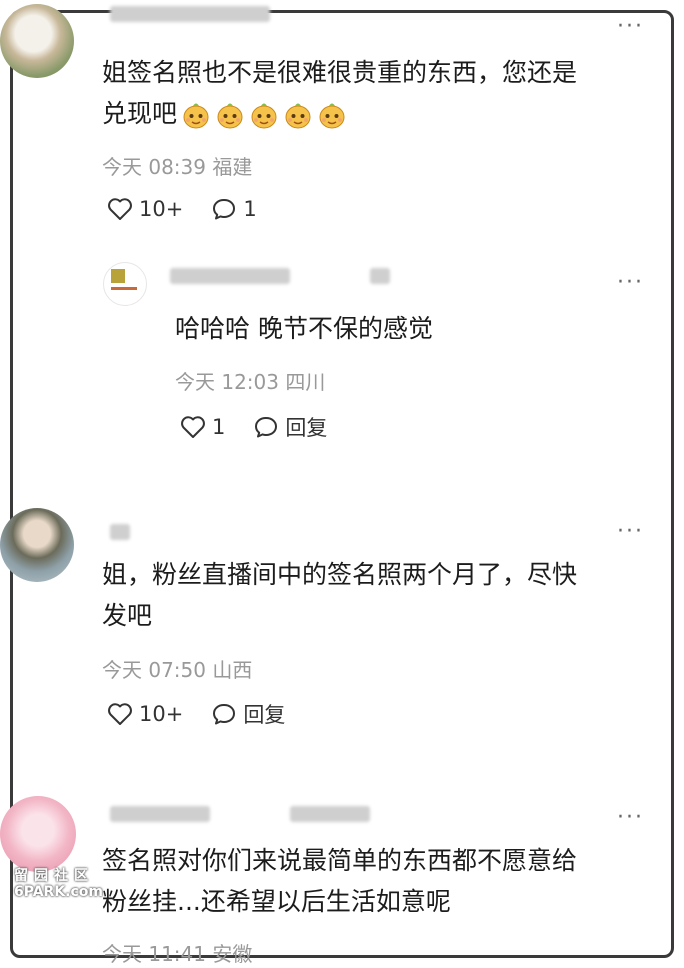  What do you see at coordinates (232, 670) in the screenshot?
I see `comment-location: 山西` at bounding box center [232, 670].